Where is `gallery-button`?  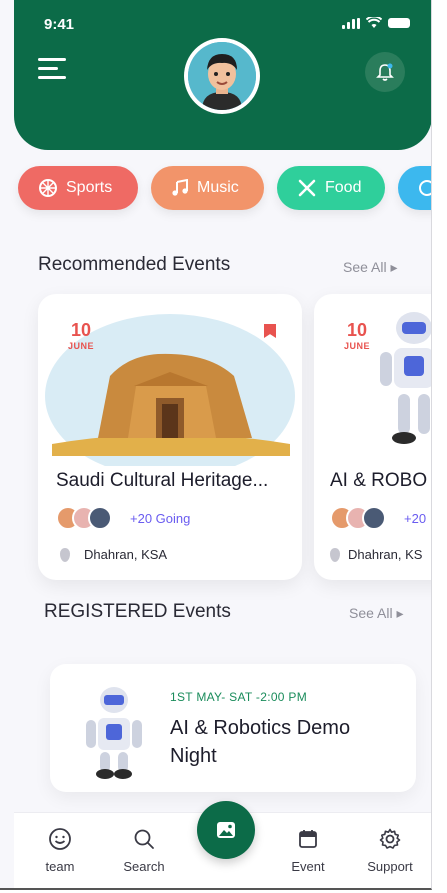 gallery-button is located at coordinates (226, 830).